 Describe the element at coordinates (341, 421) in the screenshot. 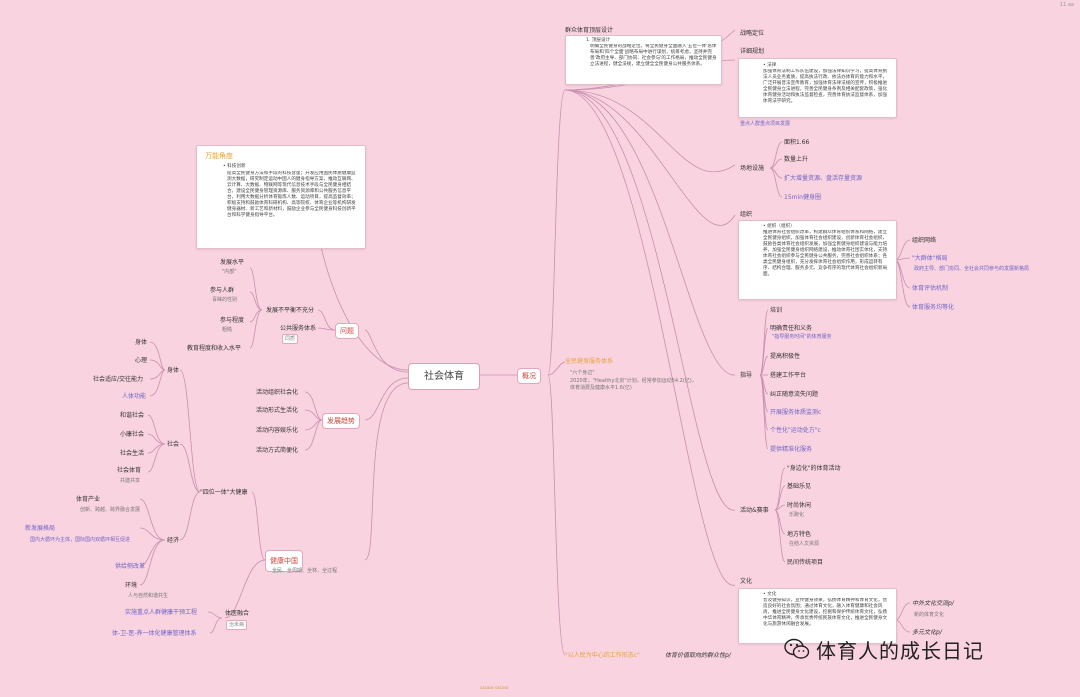

I see `branch-fazhan: 发展趋势` at that location.